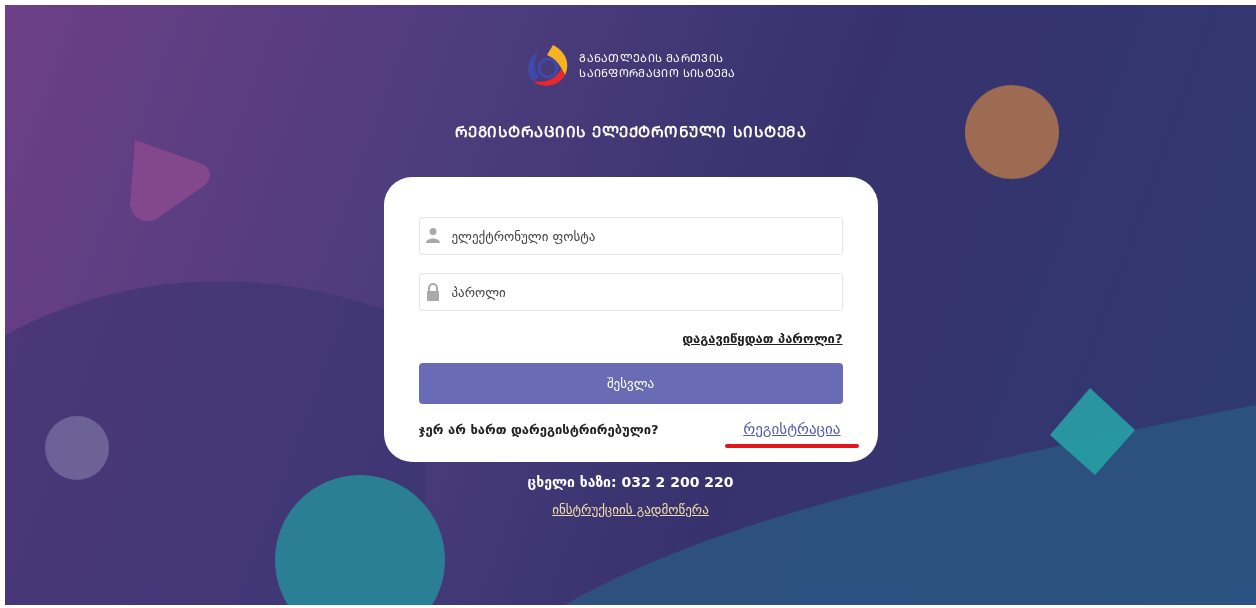  What do you see at coordinates (630, 509) in the screenshot?
I see `instructions-download-link: ინსტრუქციის გადმოწერა` at bounding box center [630, 509].